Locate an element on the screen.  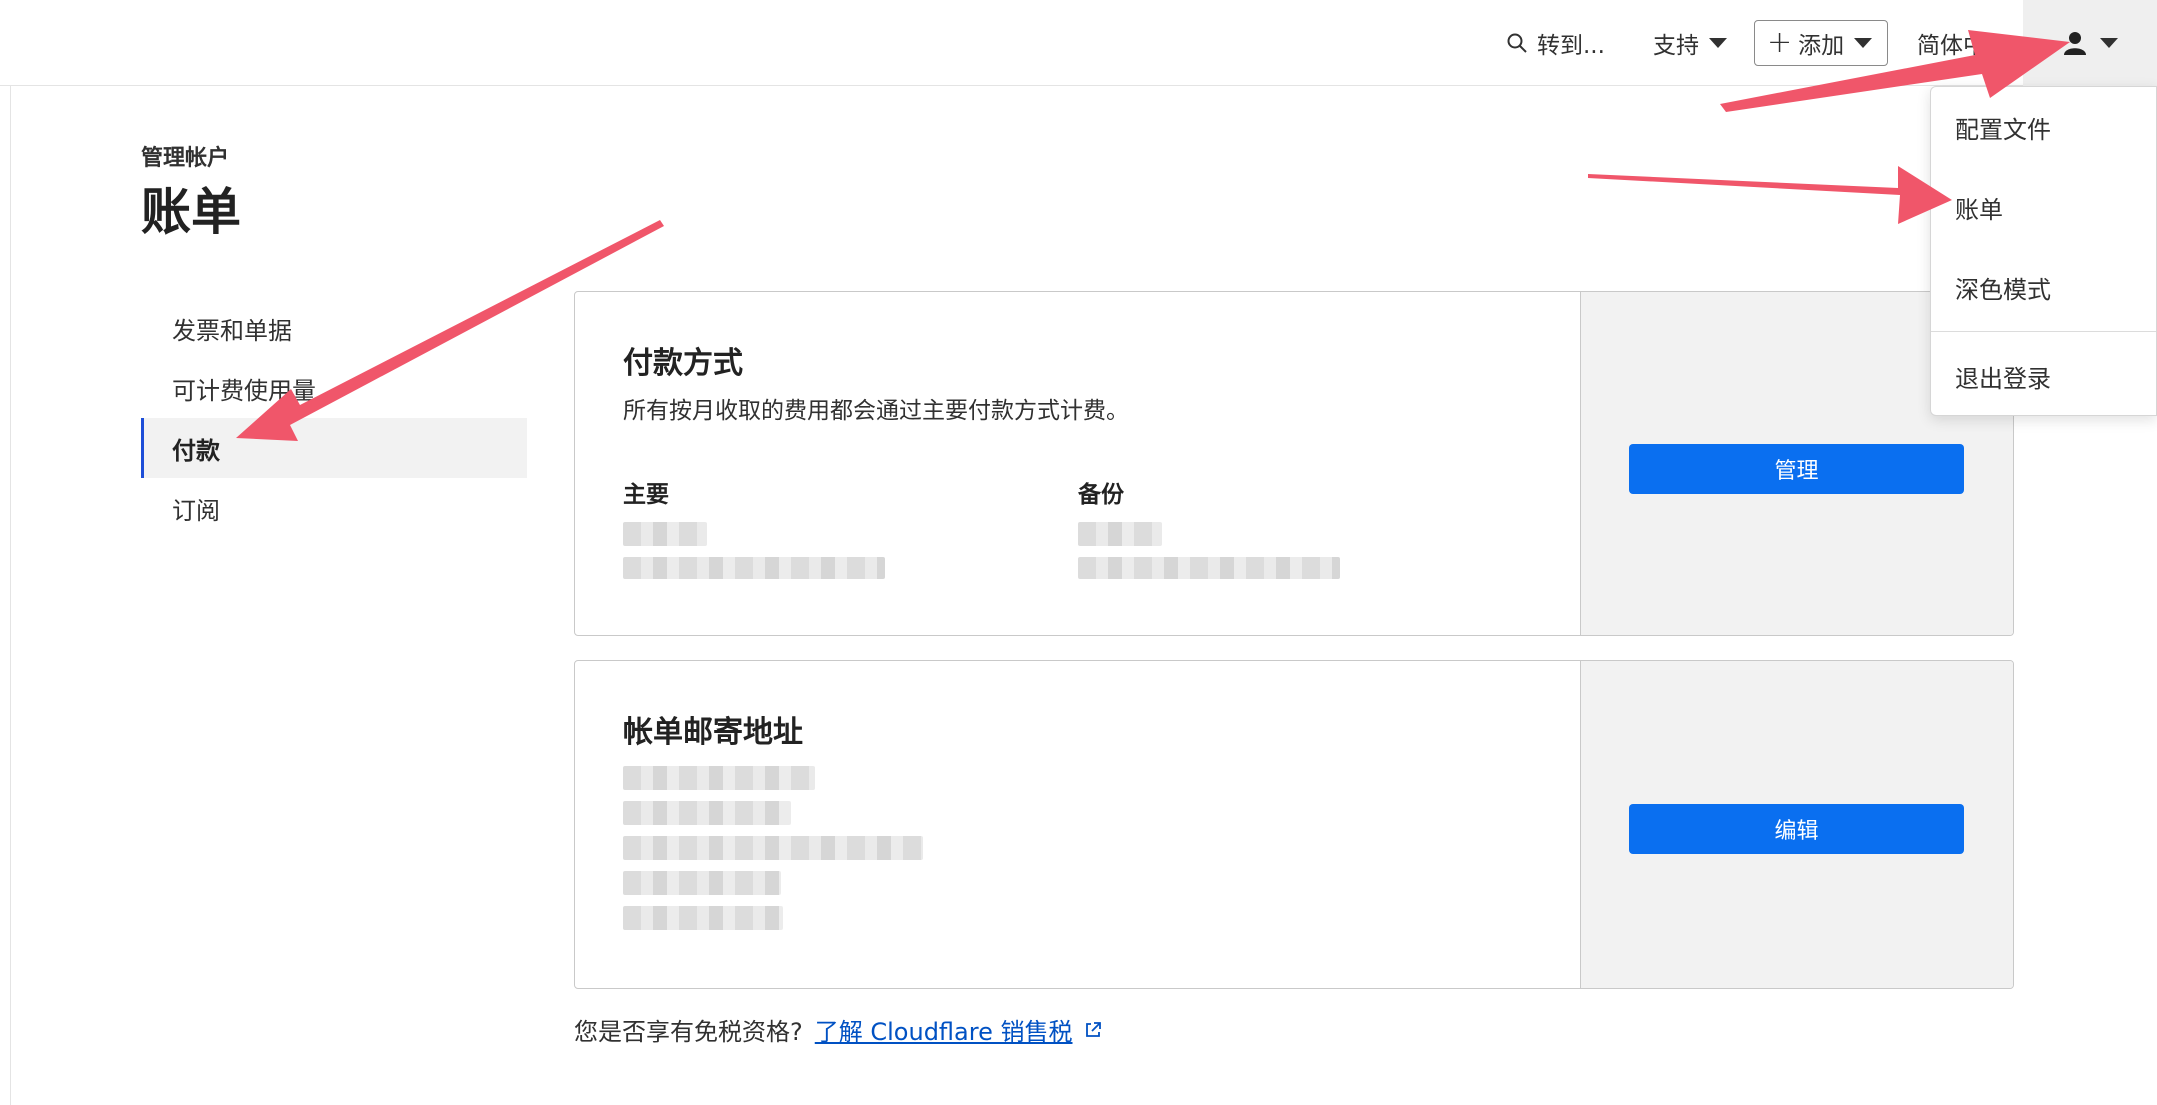
nav-item-label: 付款 is located at coordinates (196, 450).